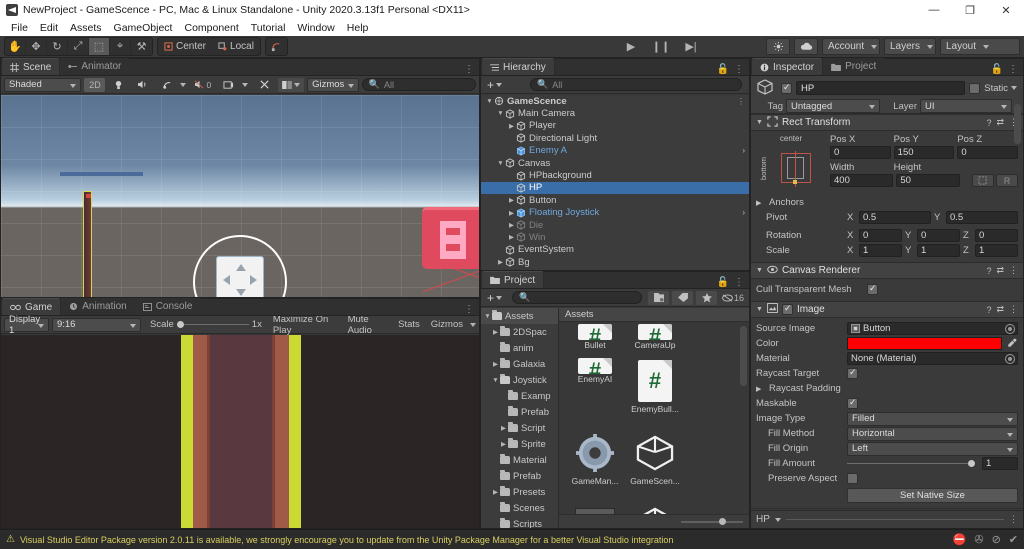 The image size is (1024, 549). I want to click on project-folder-anim: anim, so click(519, 348).